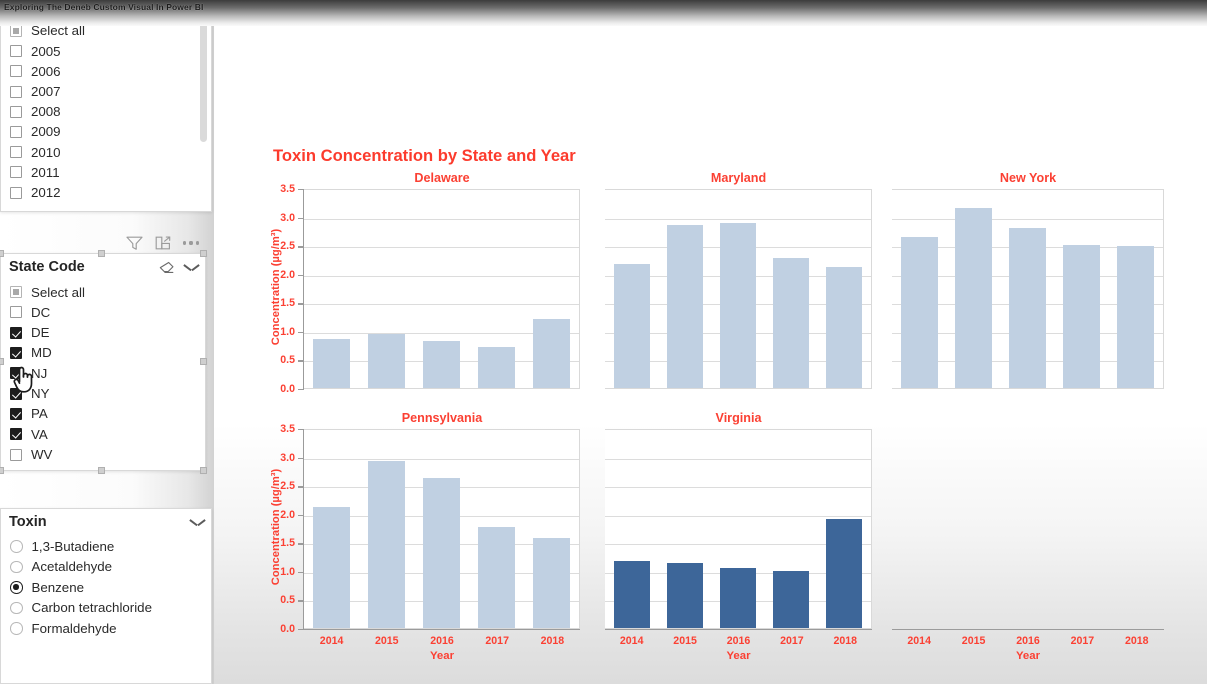 This screenshot has width=1207, height=684. I want to click on slicer-state-item-select-all: Select all, so click(103, 292).